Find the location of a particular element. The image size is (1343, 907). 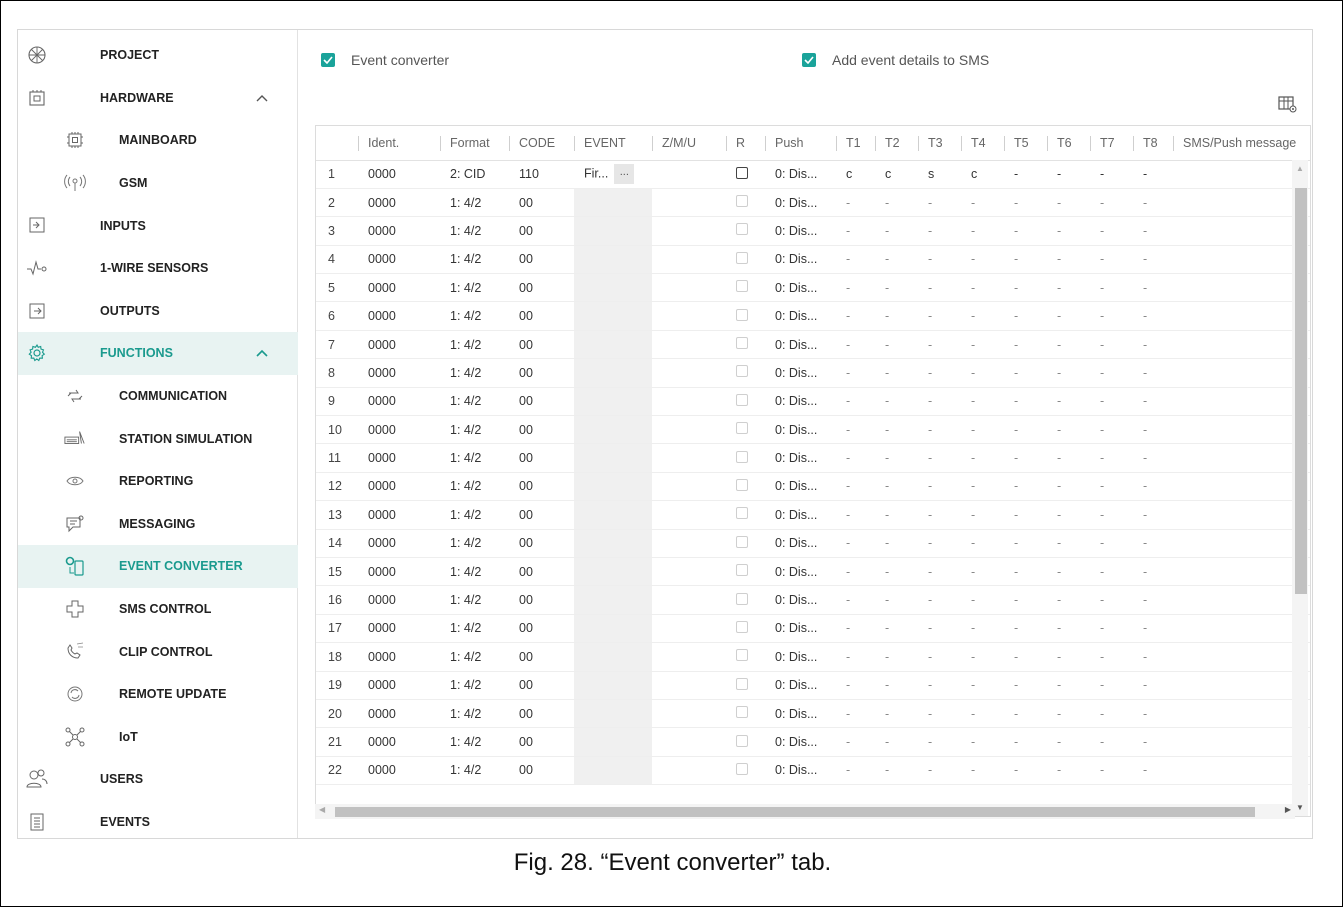

sidebar-item-iot: IoT is located at coordinates (158, 737).